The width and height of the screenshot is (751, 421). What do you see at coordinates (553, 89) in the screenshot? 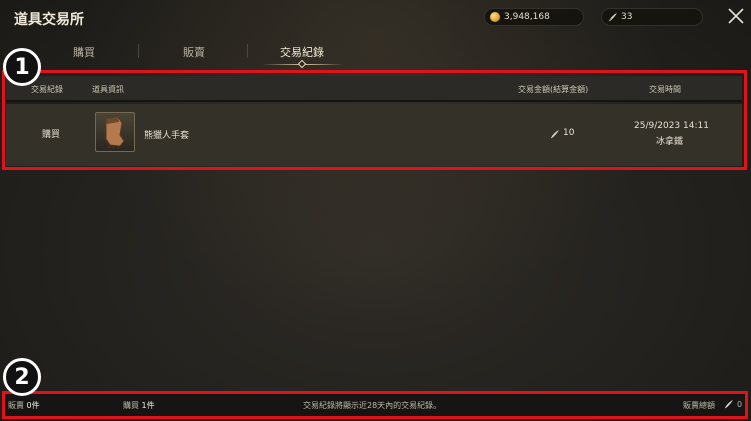
I see `column-header-amount: 交易金額(結算金額)` at bounding box center [553, 89].